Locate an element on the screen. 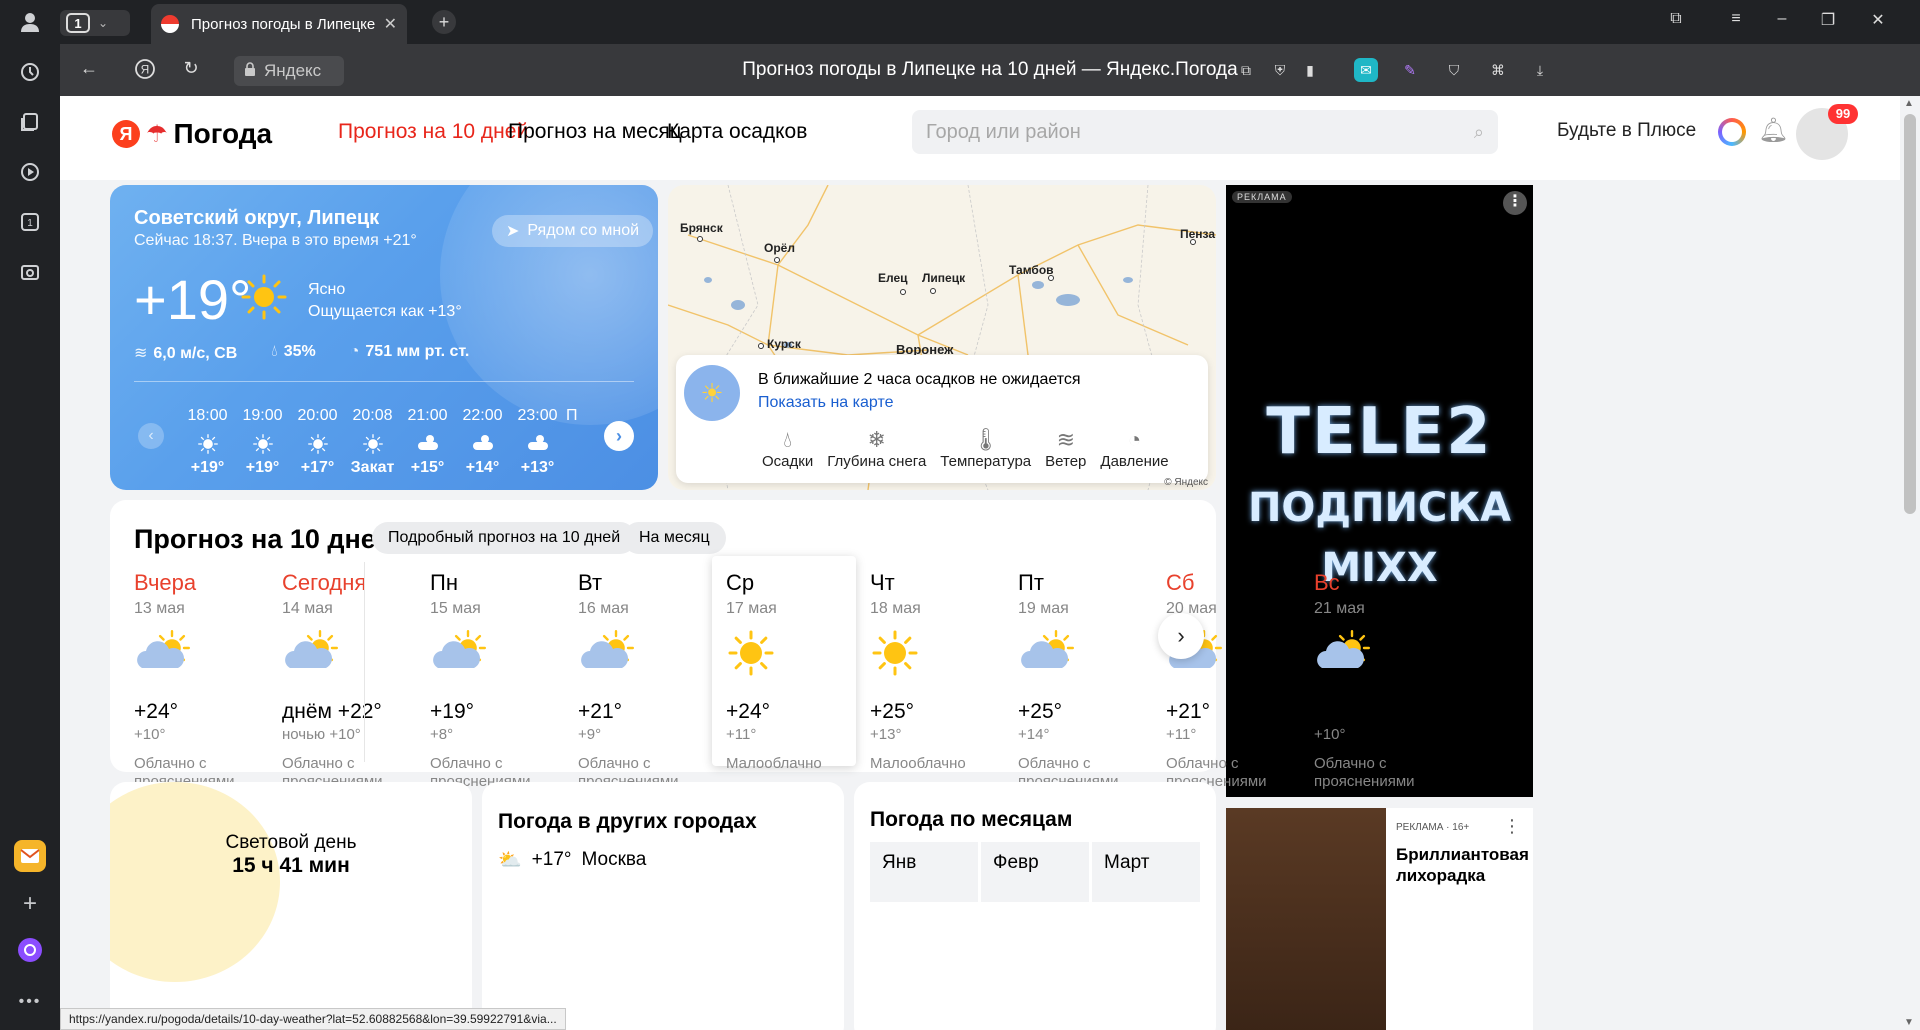 The width and height of the screenshot is (1920, 1030). add-panel-icon: + is located at coordinates (30, 904).